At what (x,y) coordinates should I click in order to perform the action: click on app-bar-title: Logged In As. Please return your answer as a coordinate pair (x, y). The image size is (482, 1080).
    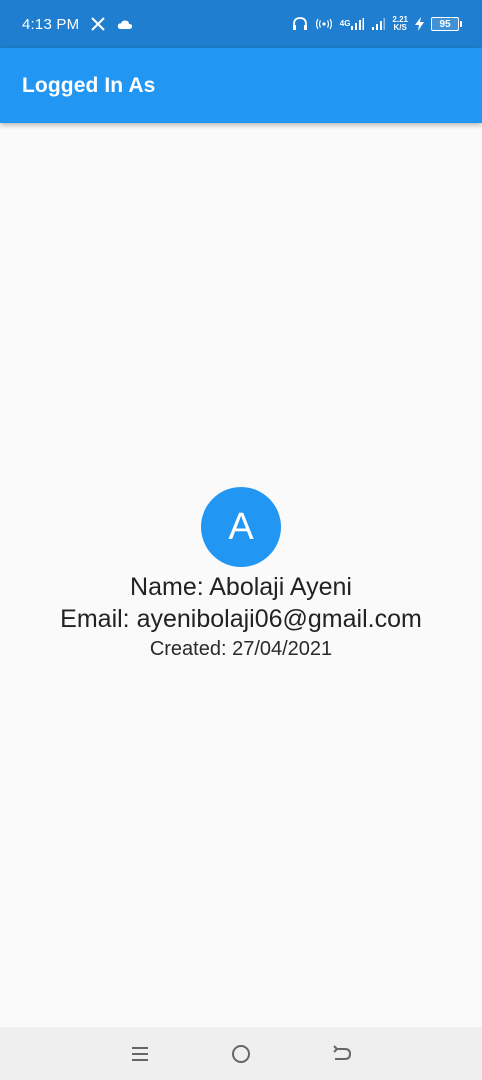
    Looking at the image, I should click on (89, 85).